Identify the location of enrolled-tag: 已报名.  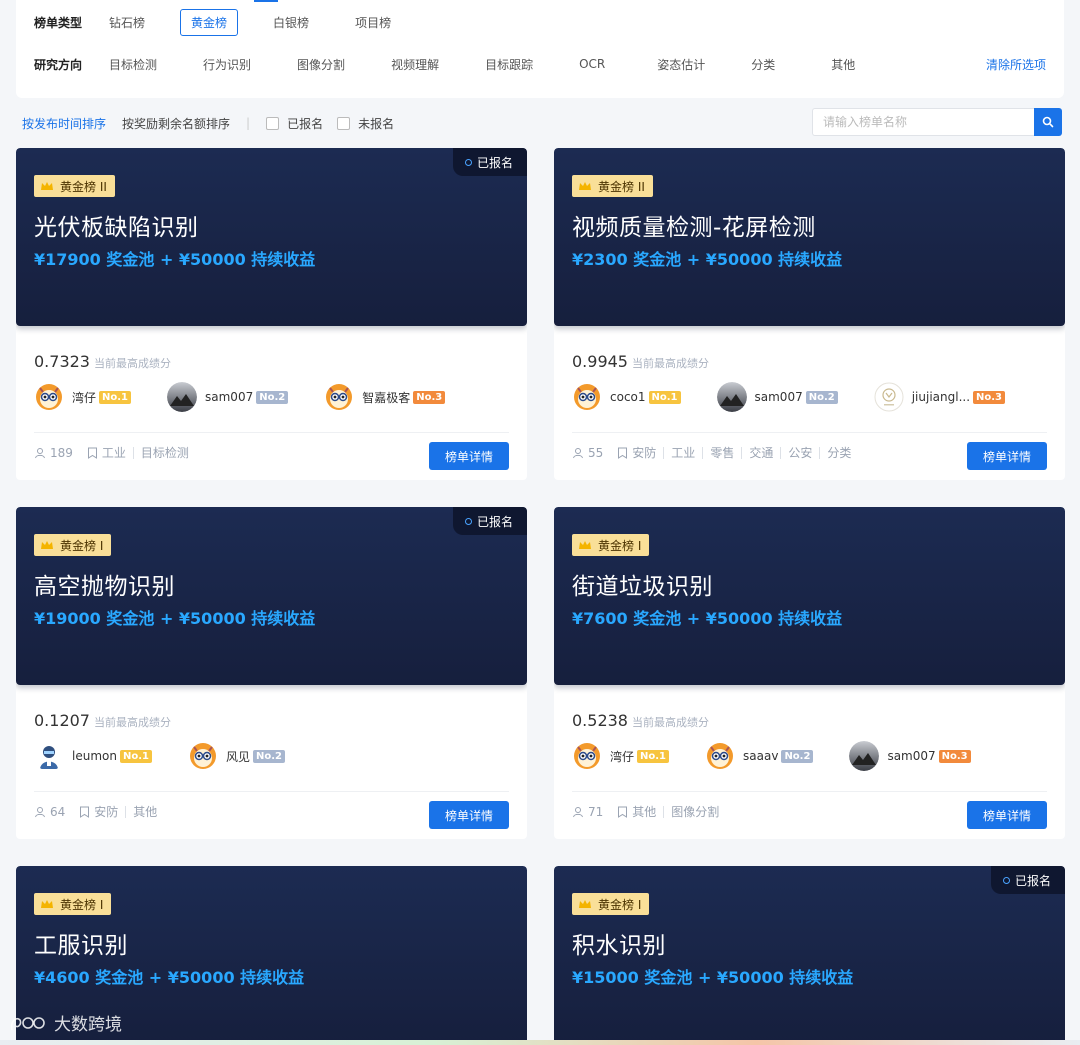
(489, 162).